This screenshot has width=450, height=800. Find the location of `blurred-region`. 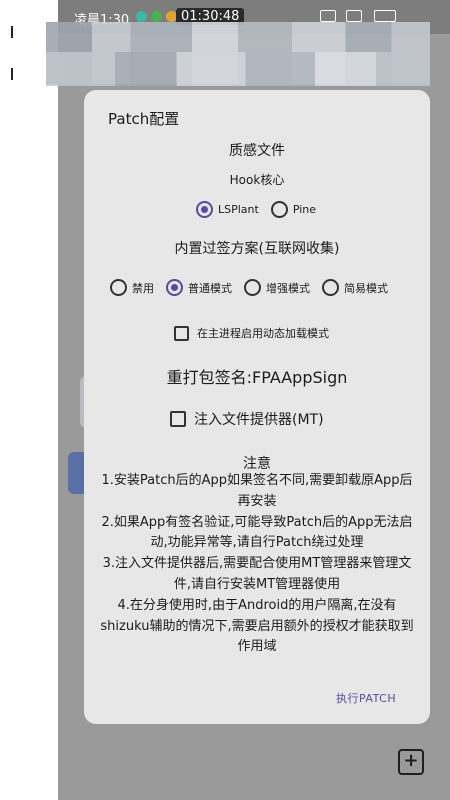

blurred-region is located at coordinates (238, 69).